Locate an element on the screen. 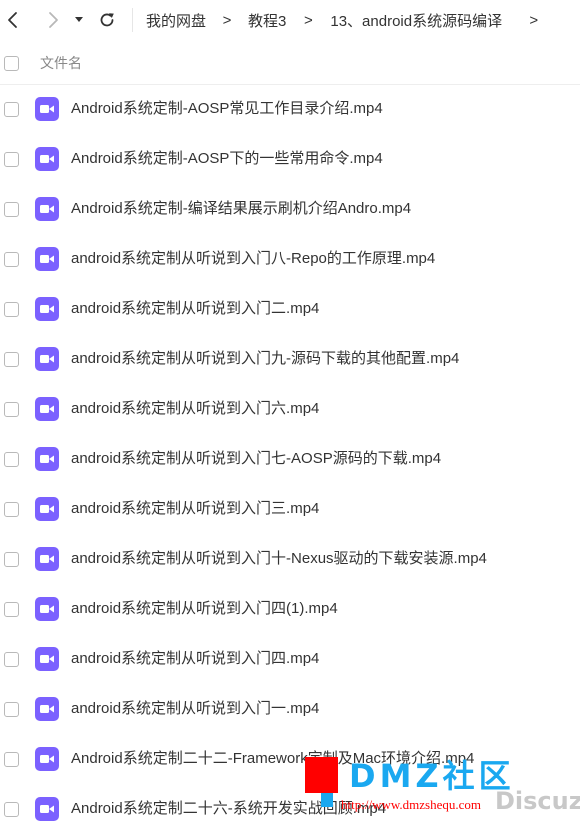 This screenshot has height=828, width=580. breadcrumb: 我的网盘 > 教程3 > 13、android系统源码编译 > is located at coordinates (342, 20).